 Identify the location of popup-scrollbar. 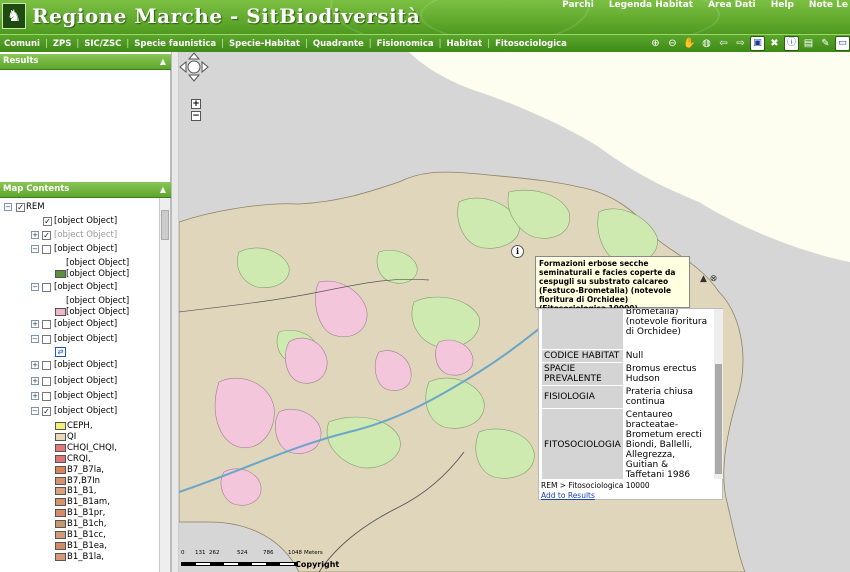
(718, 394).